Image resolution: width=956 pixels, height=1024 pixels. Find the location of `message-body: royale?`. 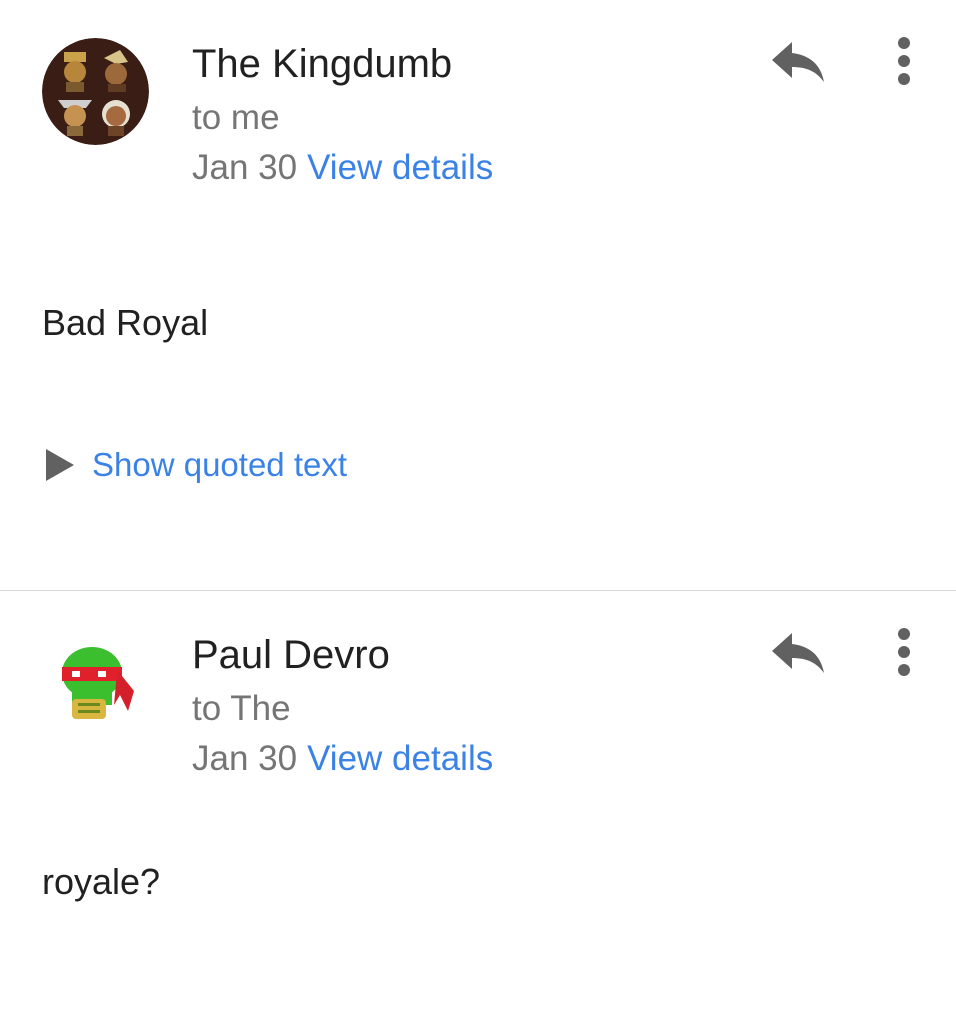

message-body: royale? is located at coordinates (101, 881).